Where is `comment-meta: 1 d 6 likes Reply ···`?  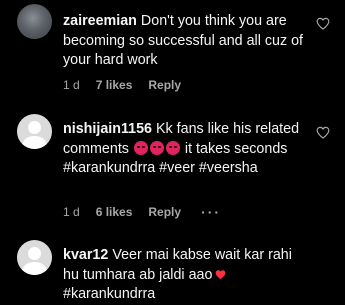 comment-meta: 1 d 6 likes Reply ··· is located at coordinates (142, 212).